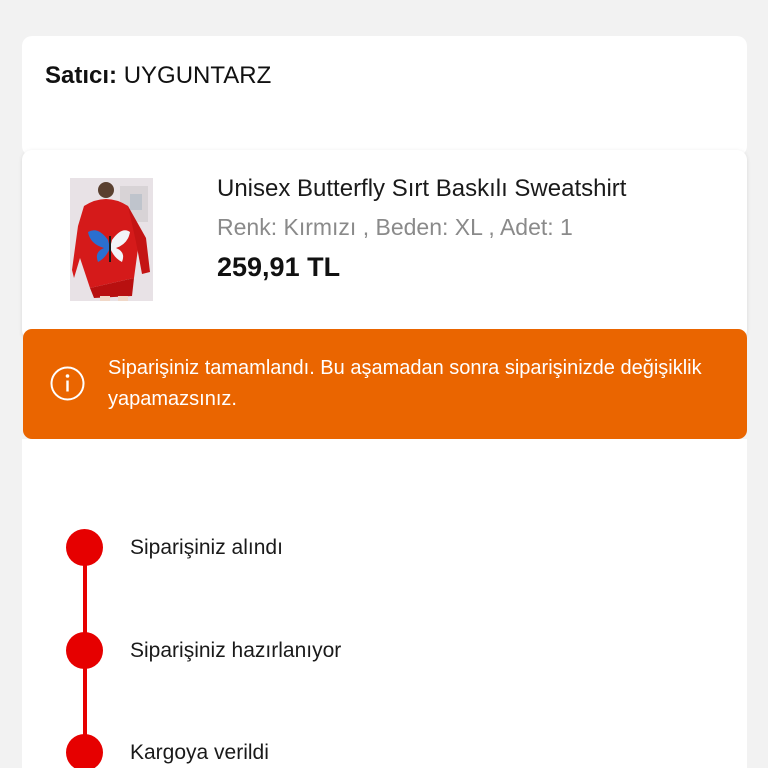 The image size is (768, 768). What do you see at coordinates (395, 227) in the screenshot?
I see `product-variant: Renk: Kırmızı , Beden: XL , Adet: 1` at bounding box center [395, 227].